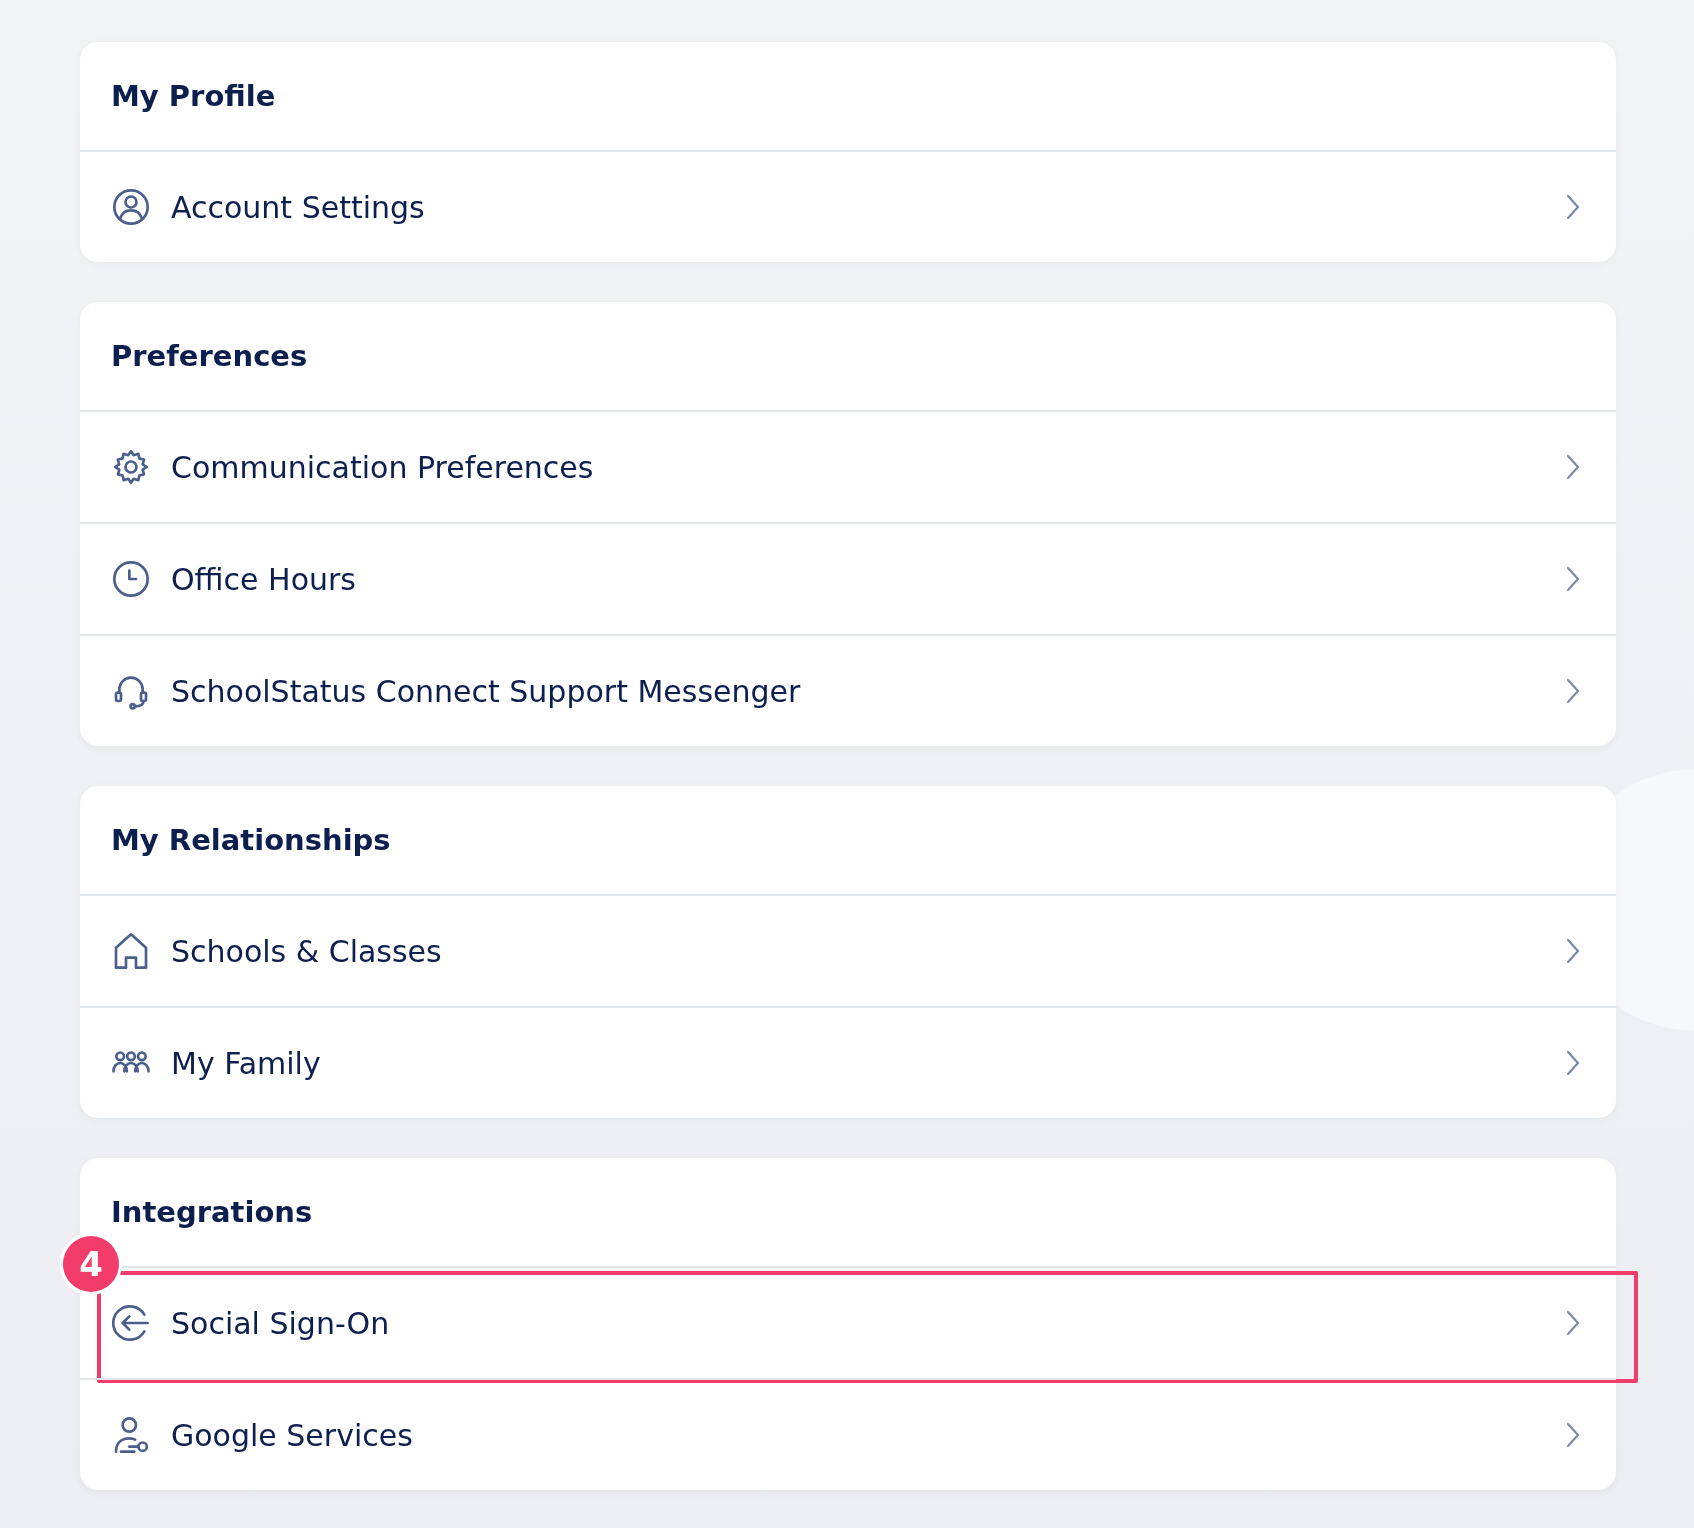  Describe the element at coordinates (246, 1063) in the screenshot. I see `menu-label: My Family` at that location.